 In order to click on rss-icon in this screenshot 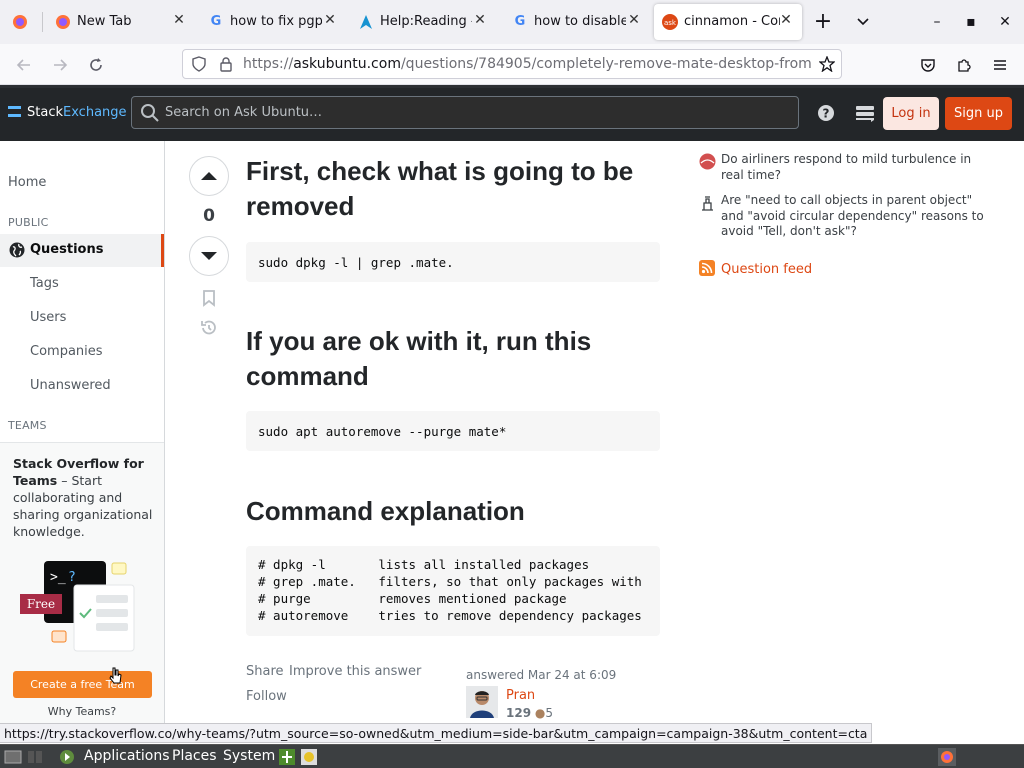, I will do `click(707, 268)`.